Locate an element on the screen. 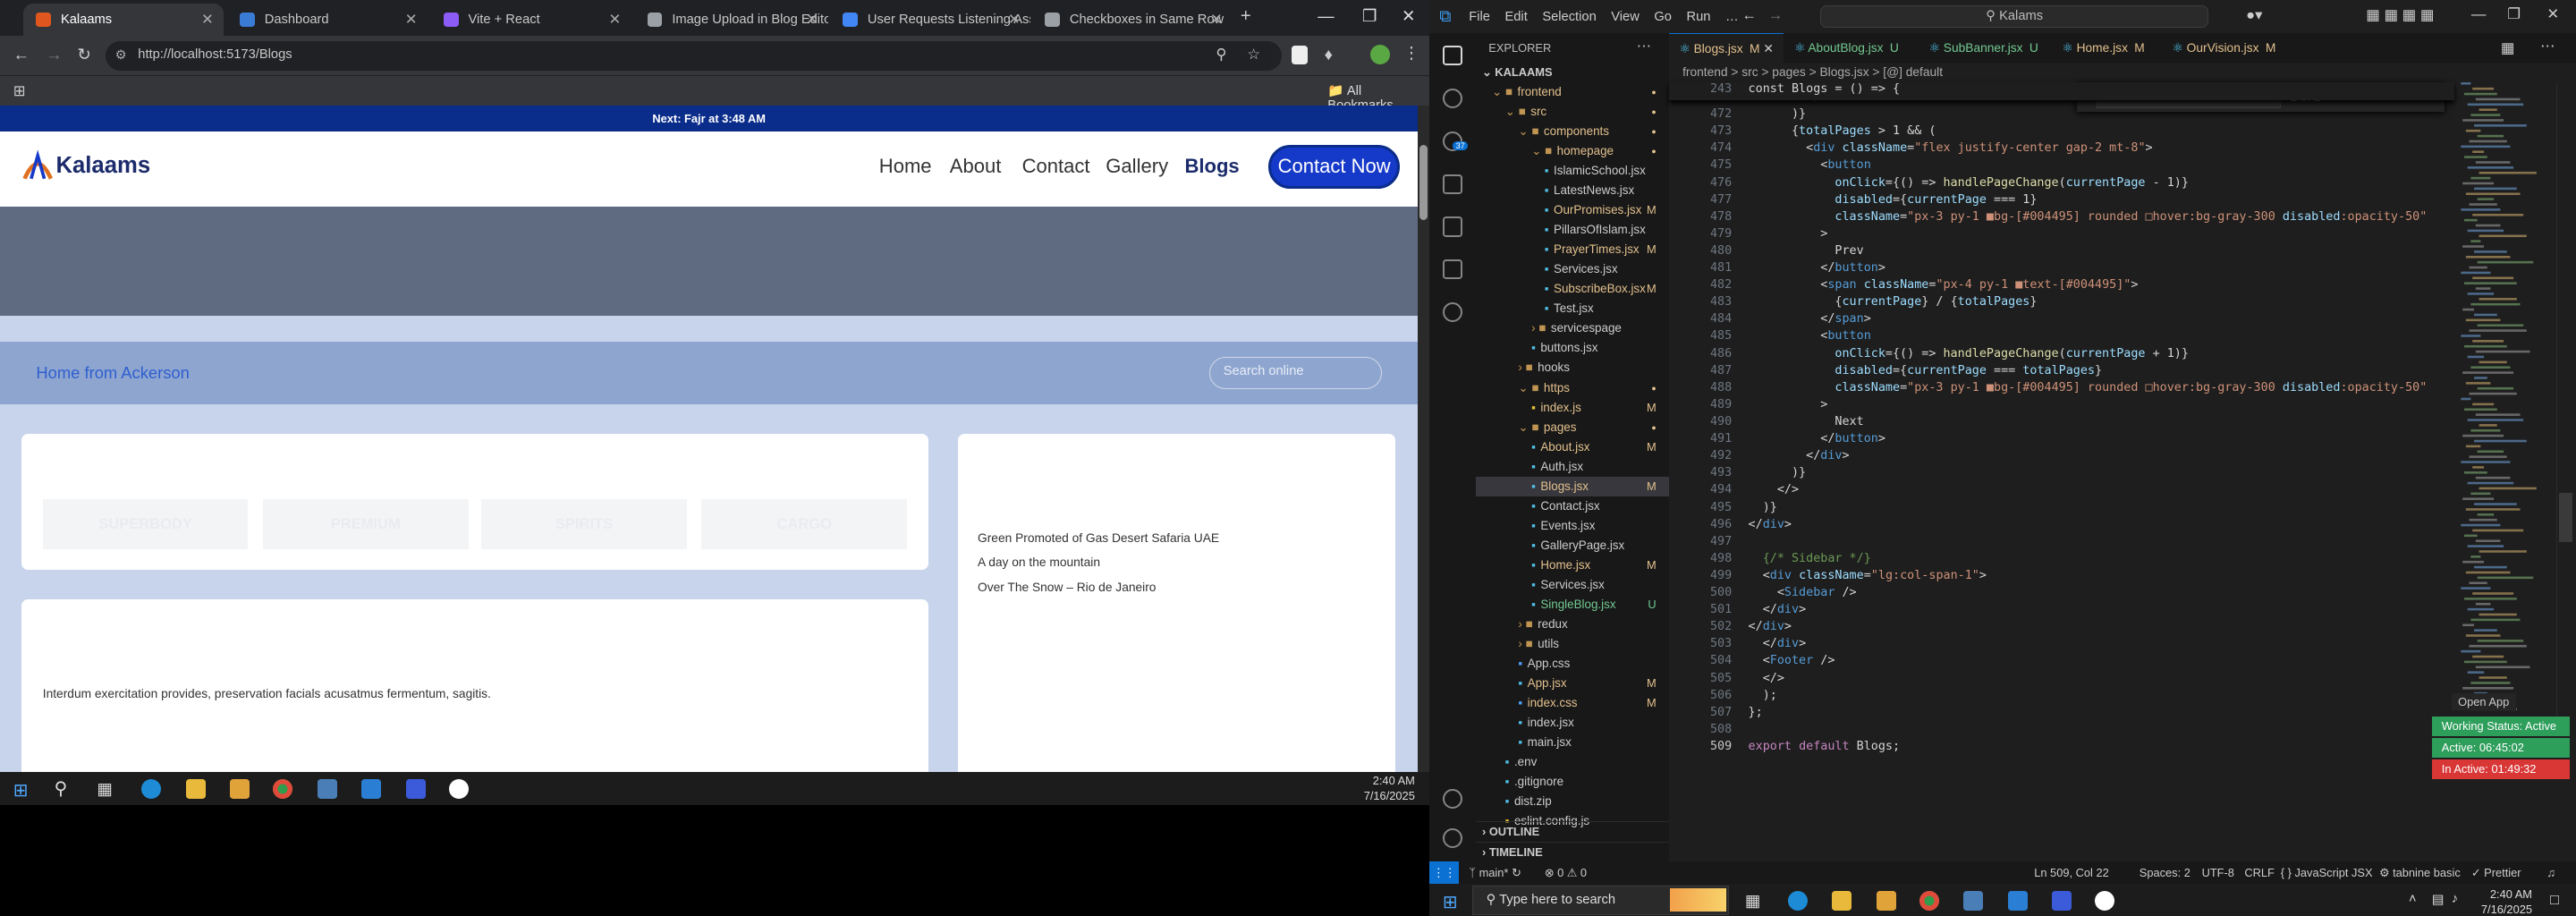  notification-icon: □ is located at coordinates (2554, 900).